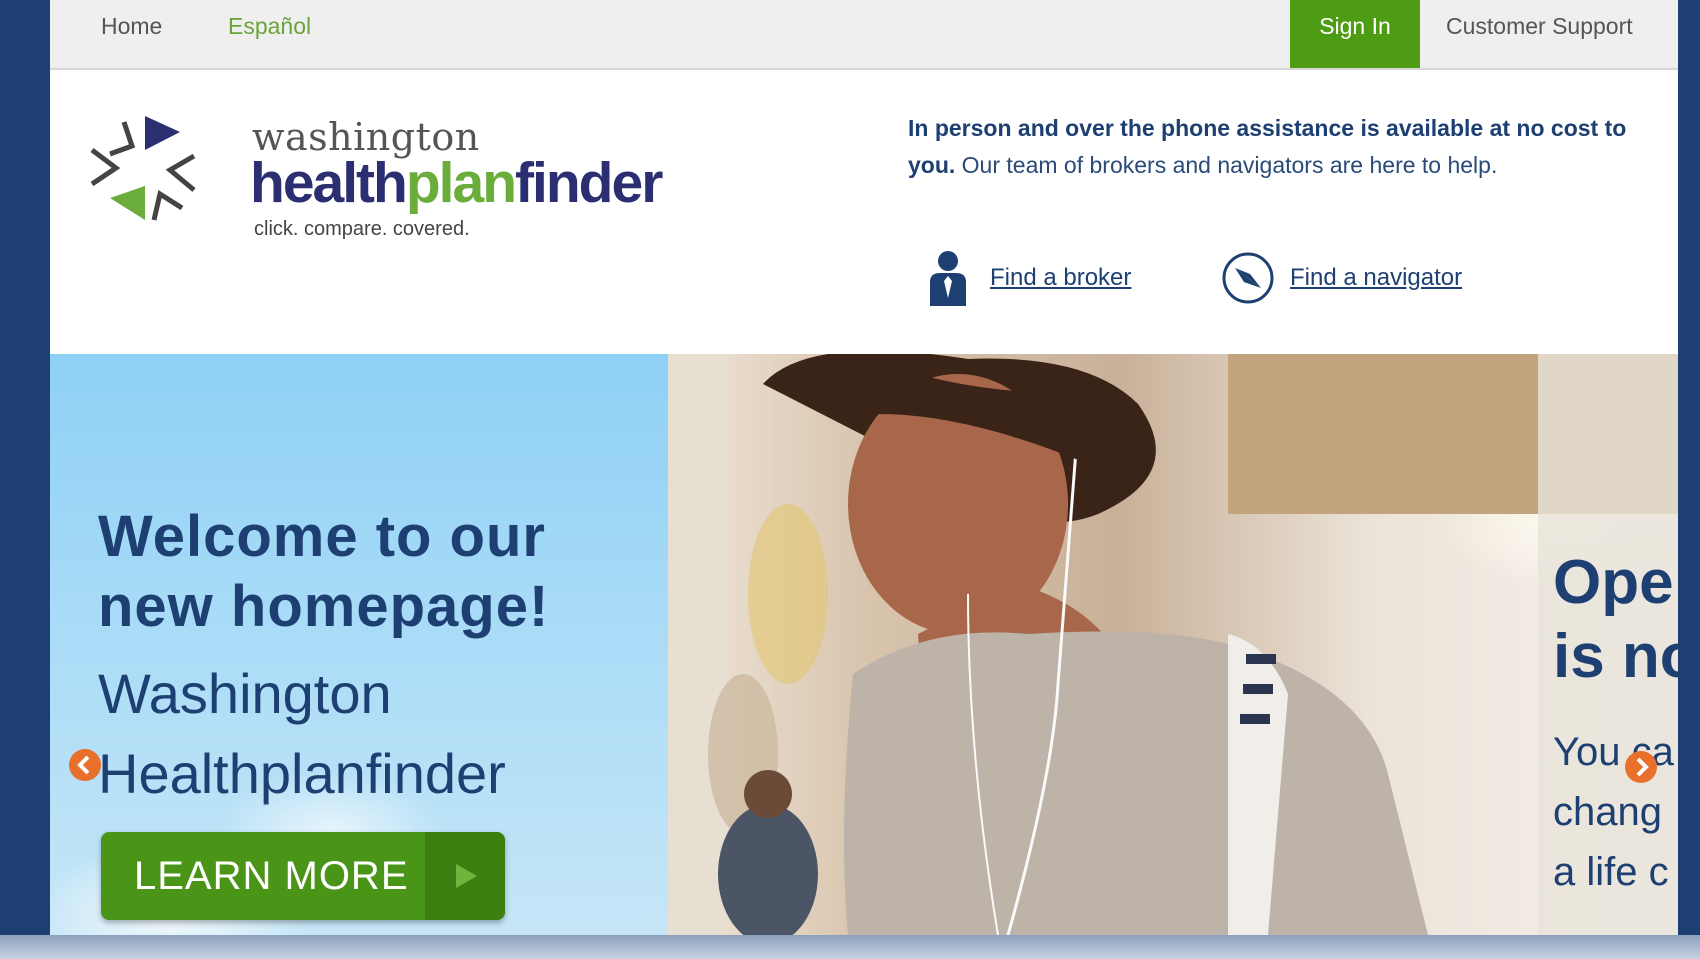 The width and height of the screenshot is (1700, 959). What do you see at coordinates (362, 229) in the screenshot?
I see `logo-tagline: click. compare. covered.` at bounding box center [362, 229].